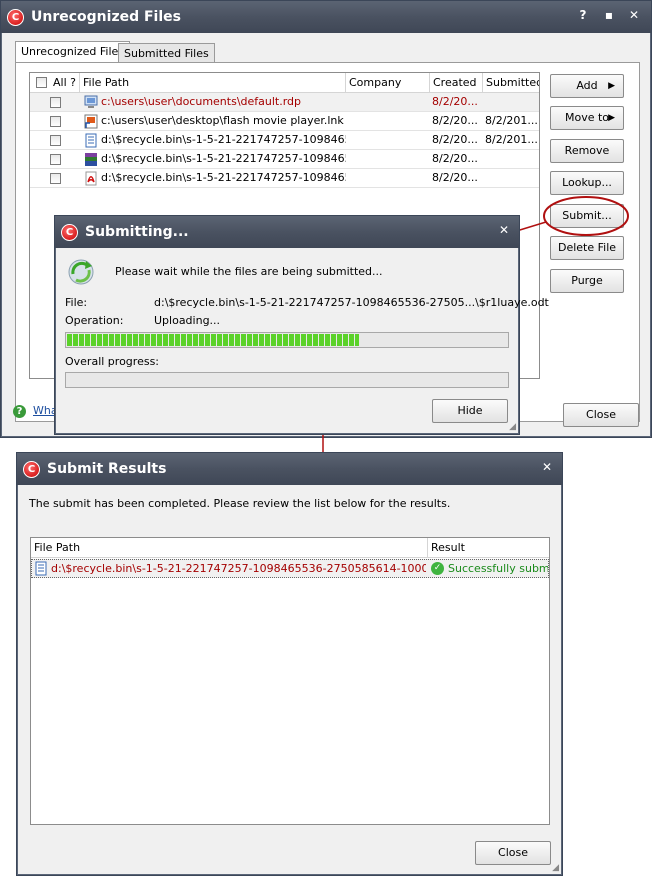 The height and width of the screenshot is (881, 654). Describe the element at coordinates (287, 232) in the screenshot. I see `submitting-titlebar: C Submitting... ✕` at that location.